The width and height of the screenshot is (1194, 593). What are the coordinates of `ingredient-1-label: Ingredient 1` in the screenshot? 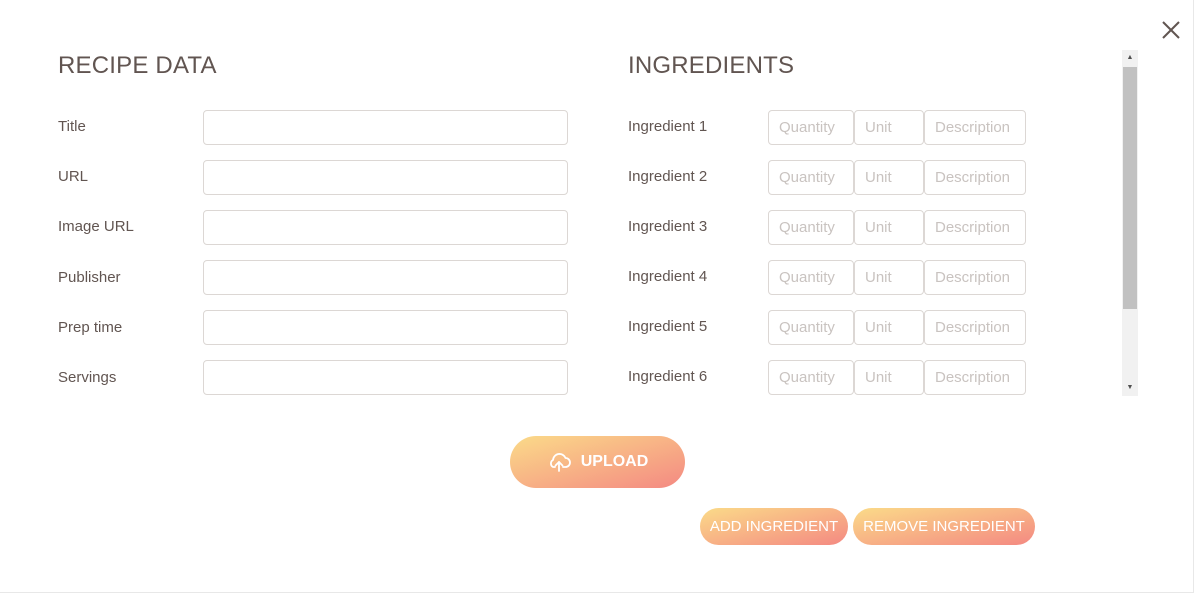 It's located at (668, 126).